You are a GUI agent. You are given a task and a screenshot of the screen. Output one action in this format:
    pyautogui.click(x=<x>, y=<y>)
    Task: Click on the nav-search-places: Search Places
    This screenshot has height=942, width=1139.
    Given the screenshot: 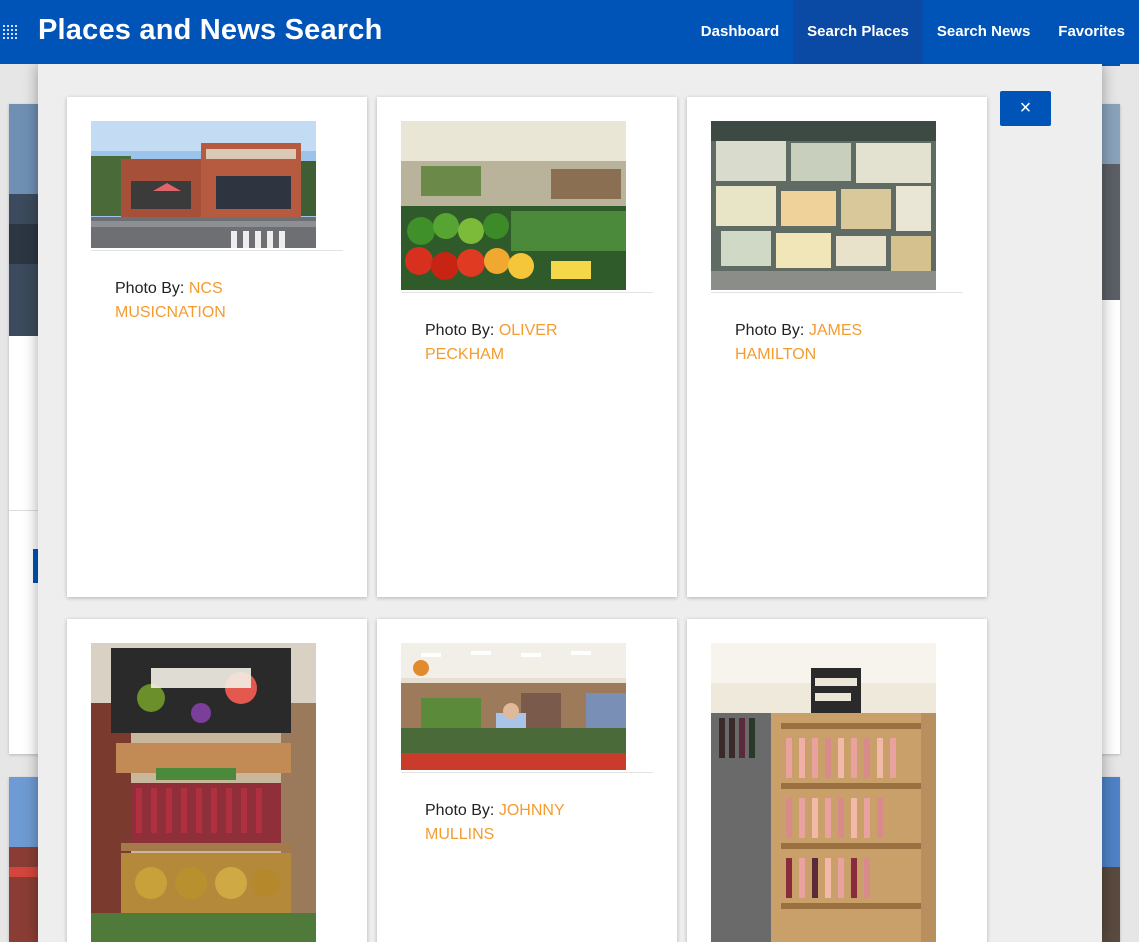 What is the action you would take?
    pyautogui.click(x=858, y=32)
    